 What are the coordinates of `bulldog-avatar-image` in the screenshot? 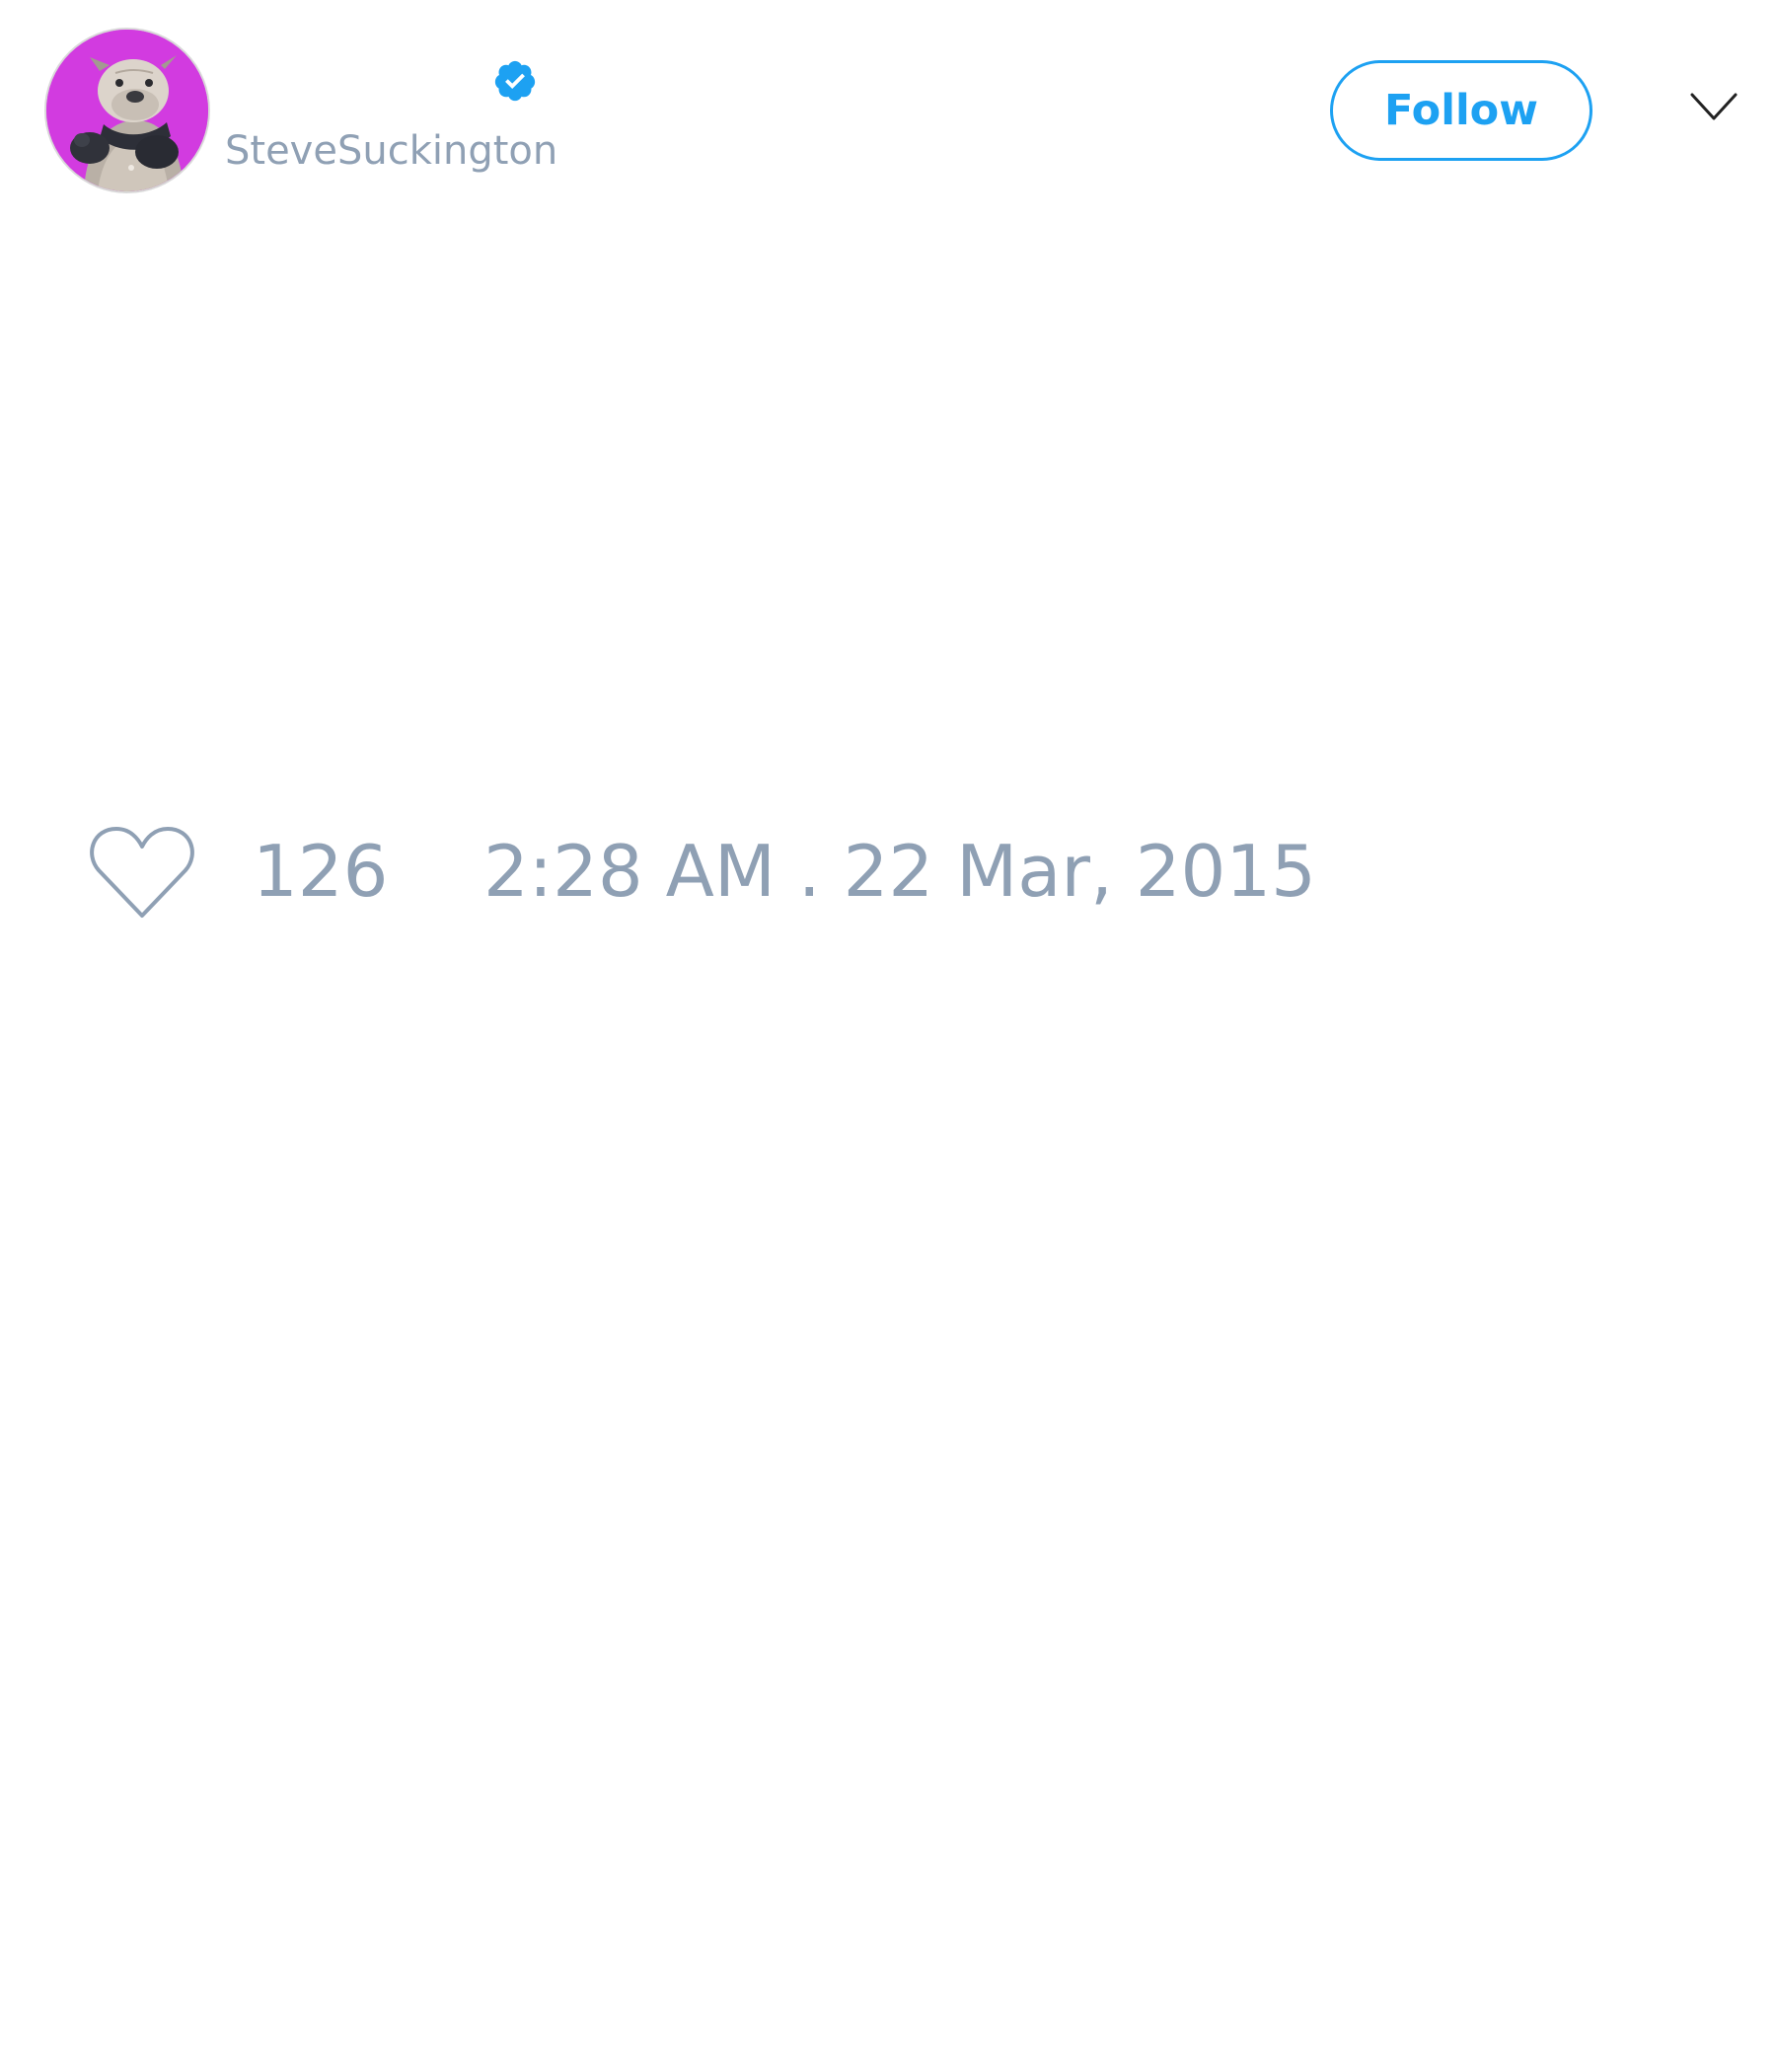 It's located at (127, 111).